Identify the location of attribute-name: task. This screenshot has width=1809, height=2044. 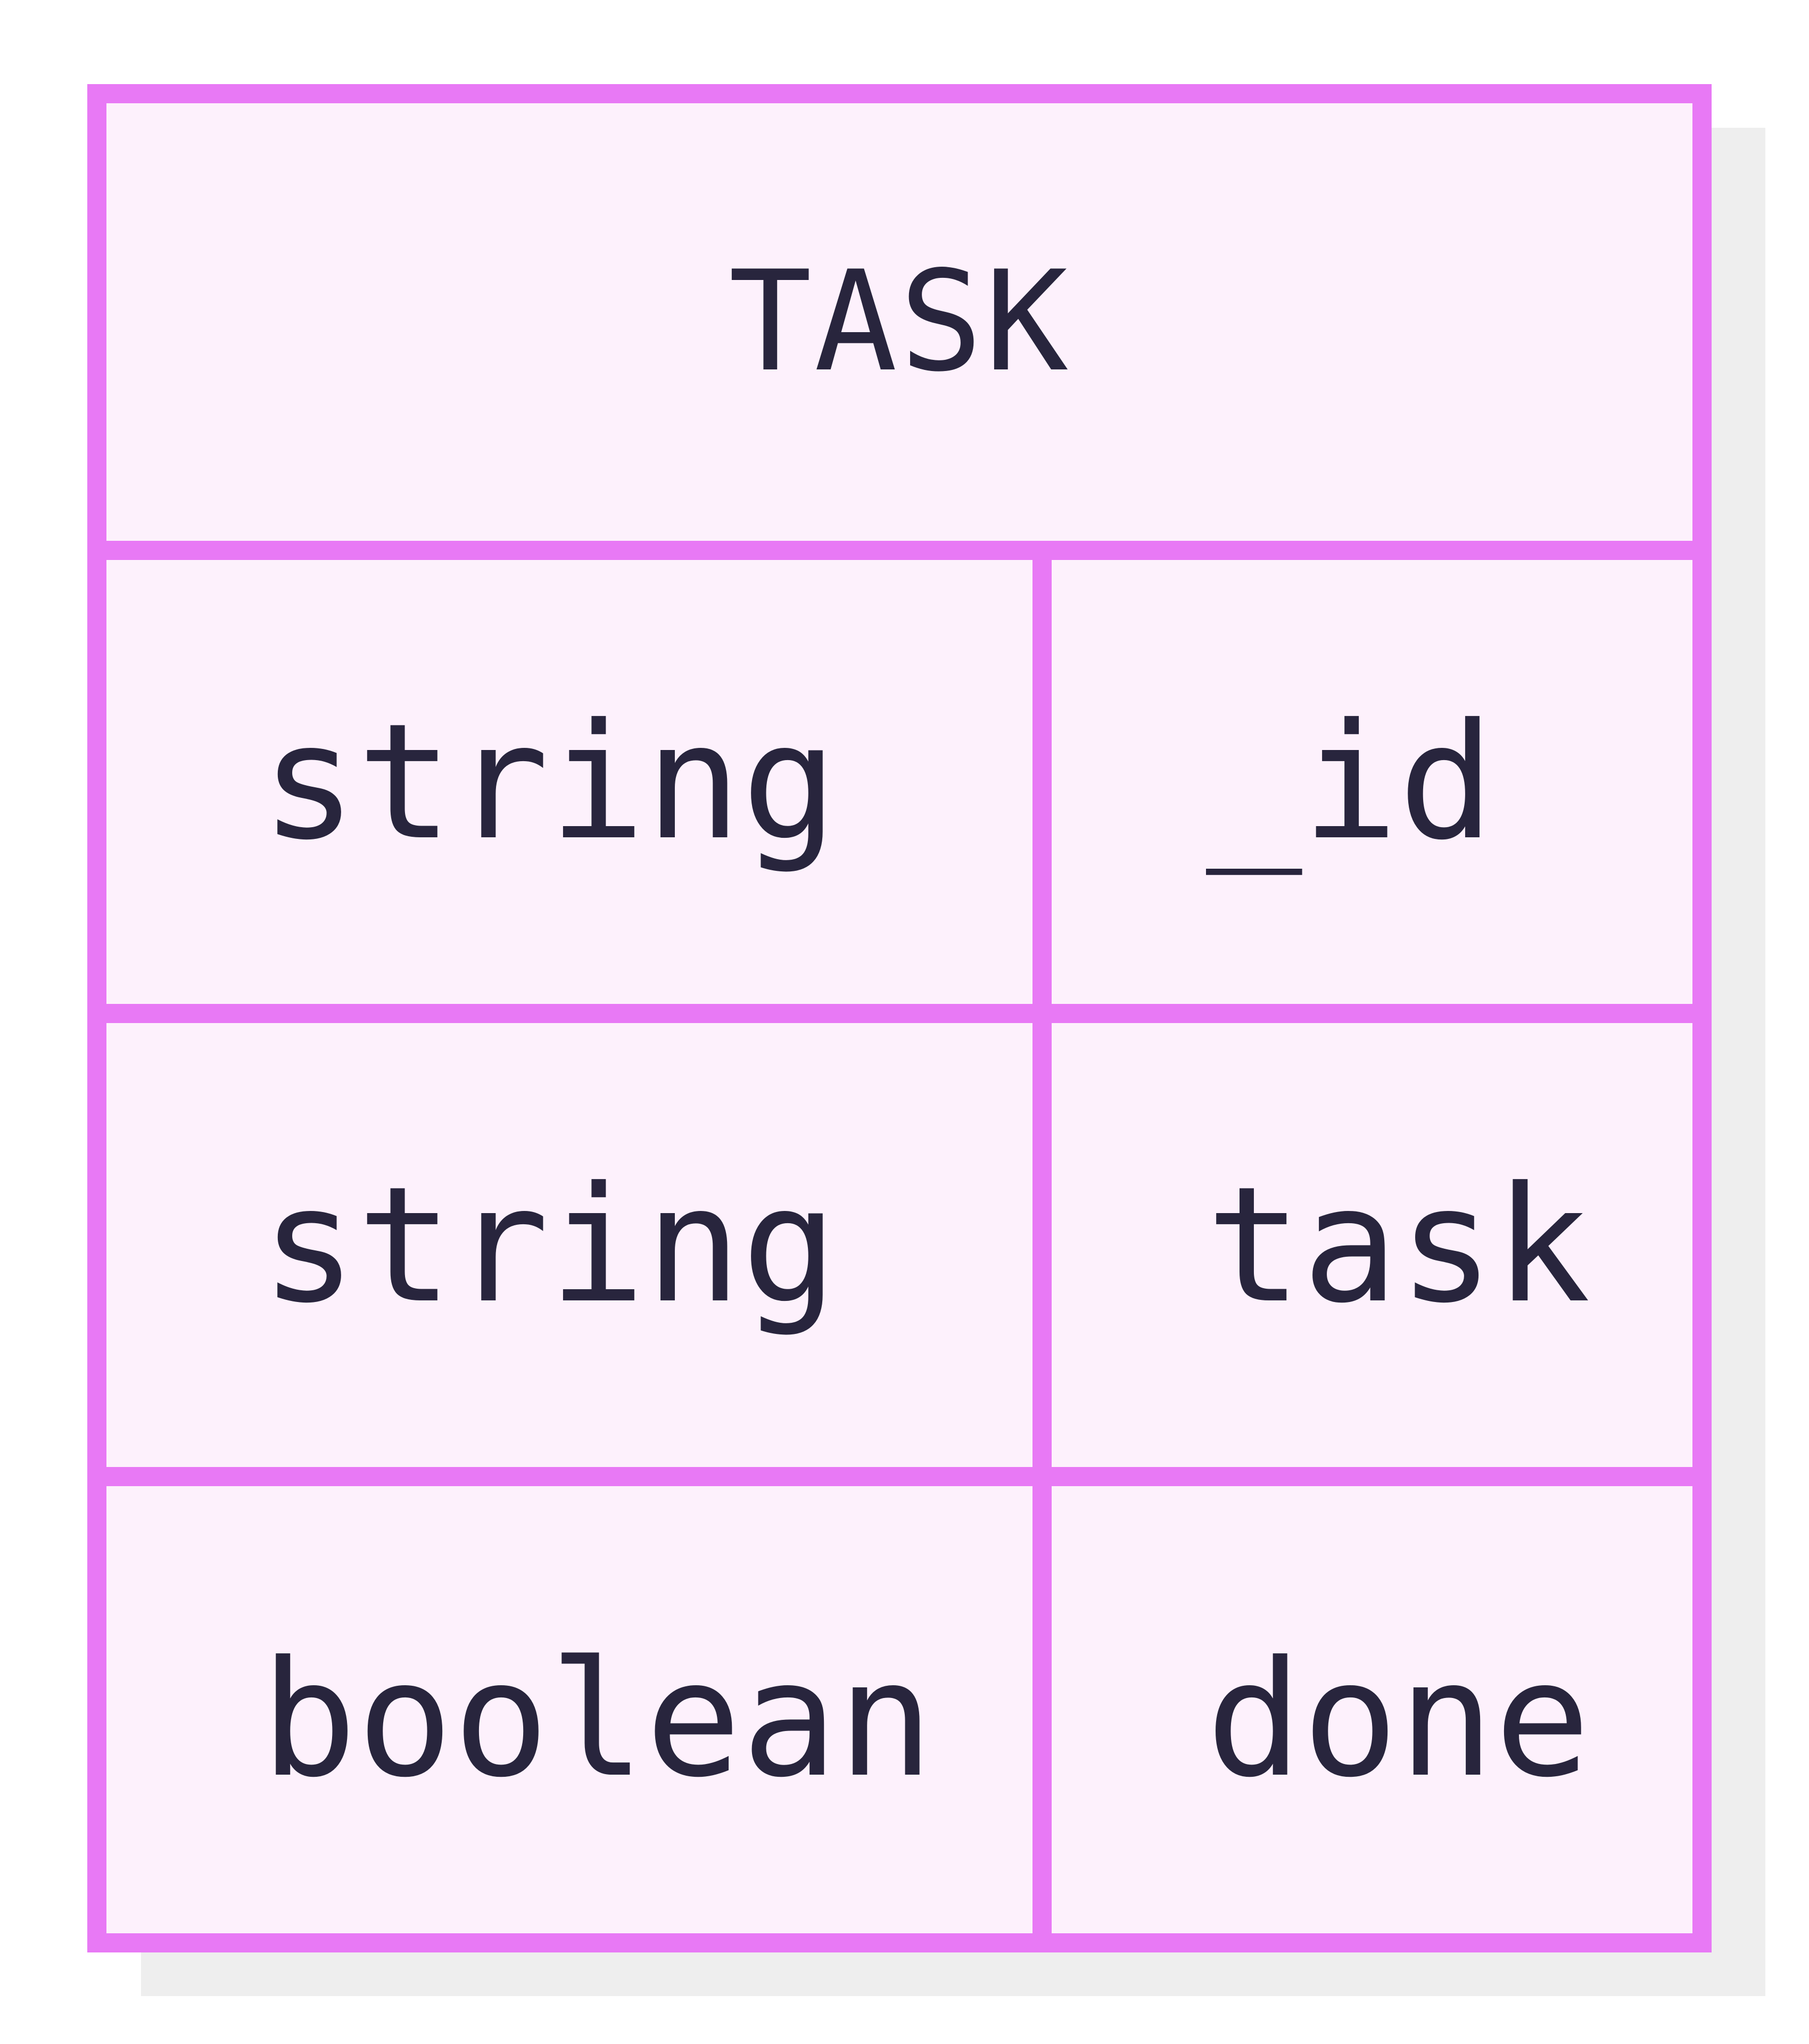
(1398, 1245).